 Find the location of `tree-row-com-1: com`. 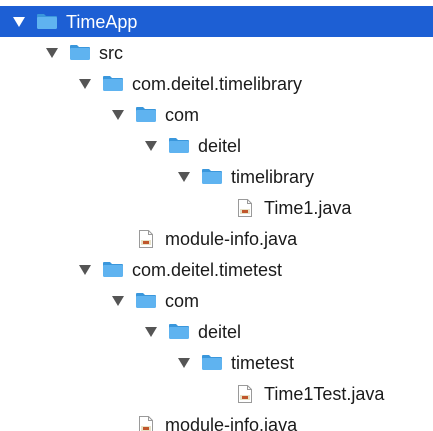

tree-row-com-1: com is located at coordinates (216, 114).